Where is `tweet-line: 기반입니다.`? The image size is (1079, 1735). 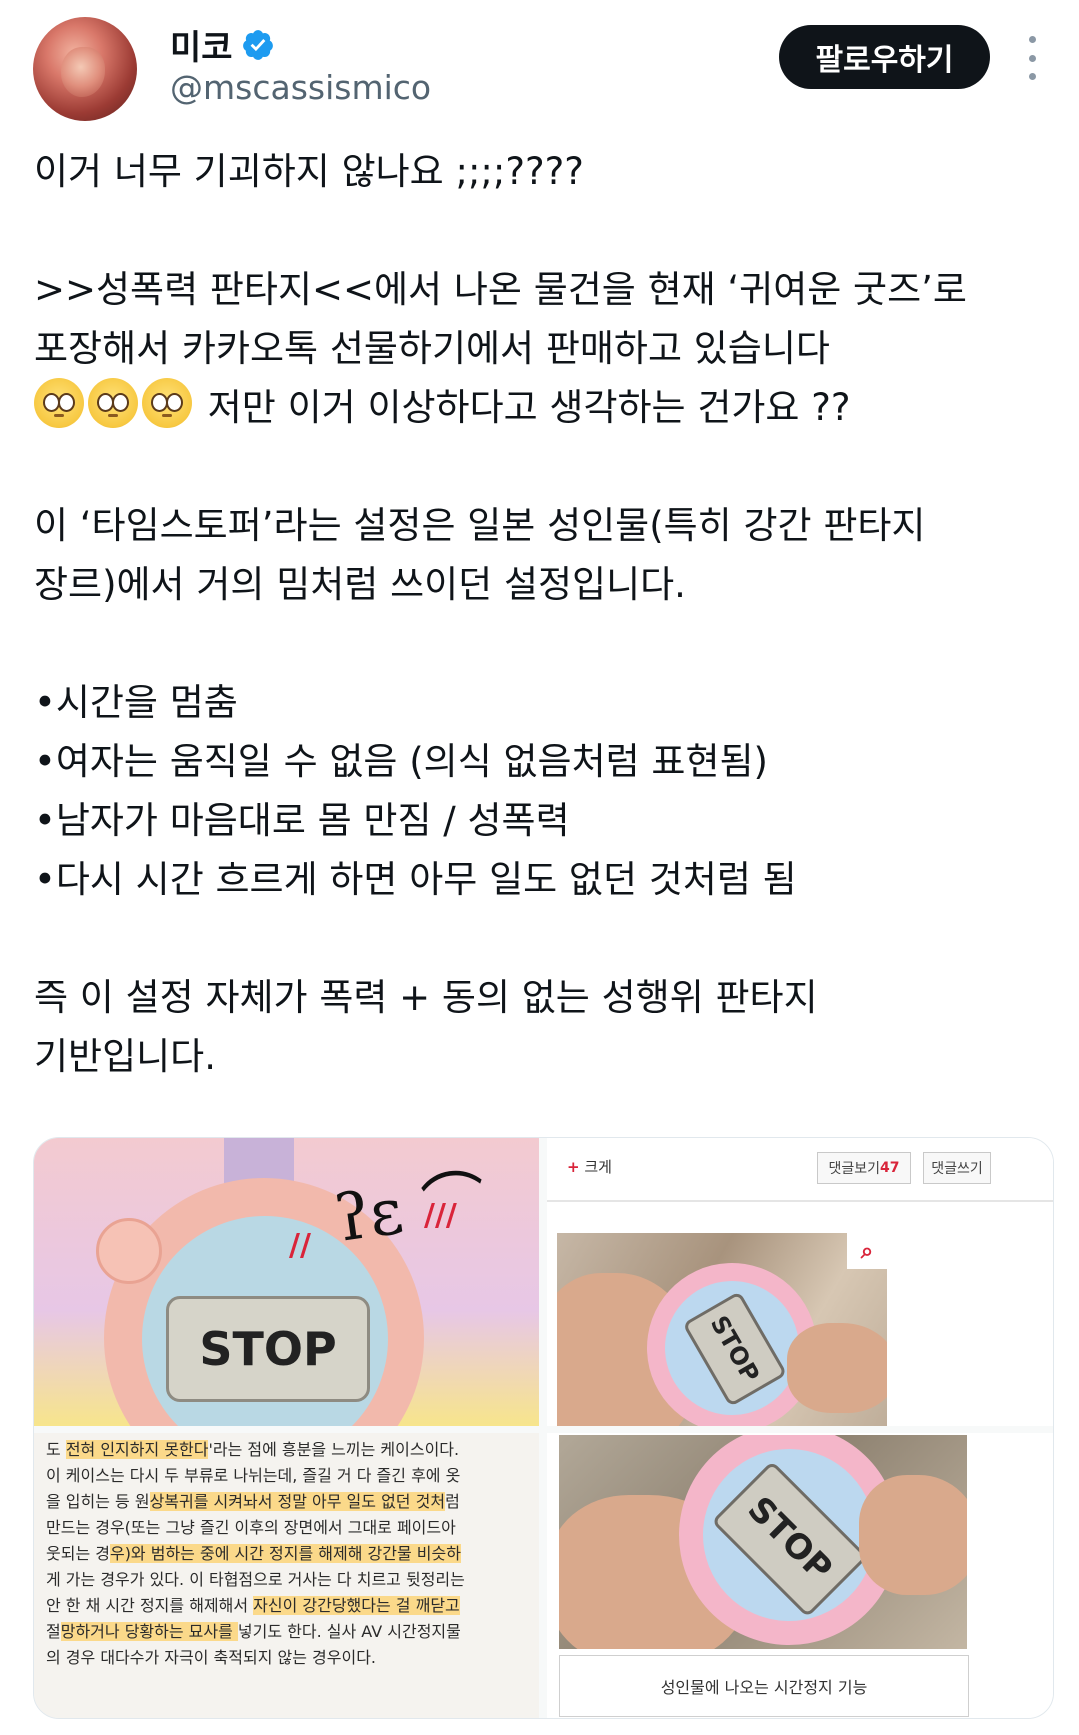
tweet-line: 기반입니다. is located at coordinates (125, 1056).